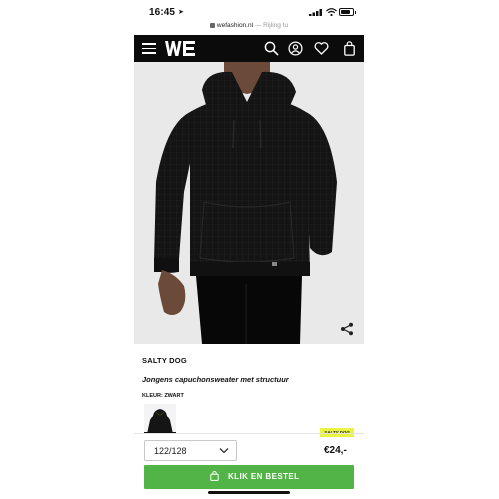 The width and height of the screenshot is (499, 499). What do you see at coordinates (271, 48) in the screenshot?
I see `search-icon` at bounding box center [271, 48].